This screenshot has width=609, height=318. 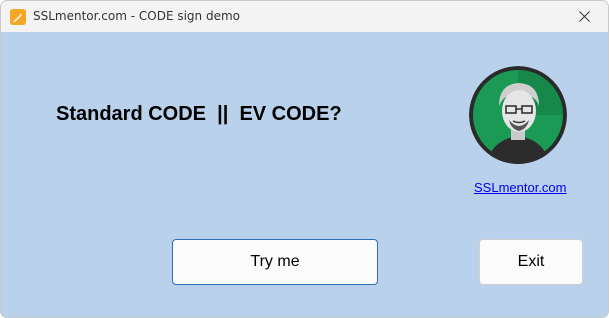 What do you see at coordinates (520, 187) in the screenshot?
I see `sslmentor-link: SSLmentor.com` at bounding box center [520, 187].